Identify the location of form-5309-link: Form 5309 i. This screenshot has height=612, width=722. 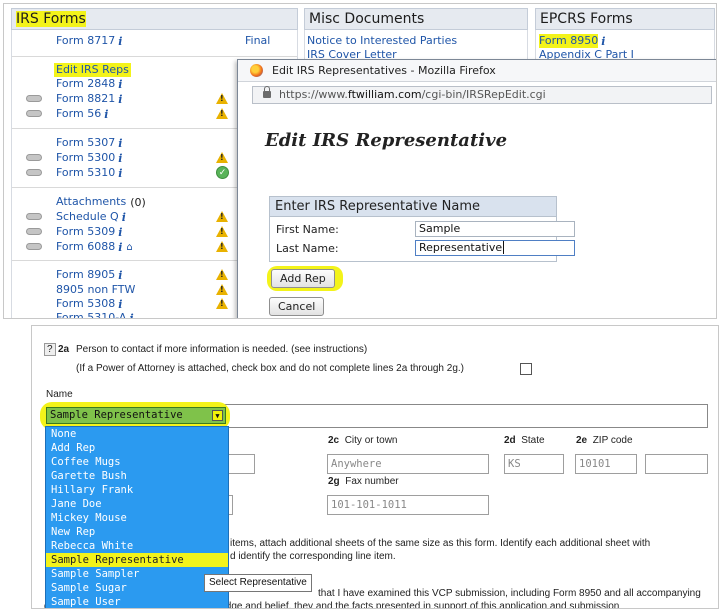
(89, 232).